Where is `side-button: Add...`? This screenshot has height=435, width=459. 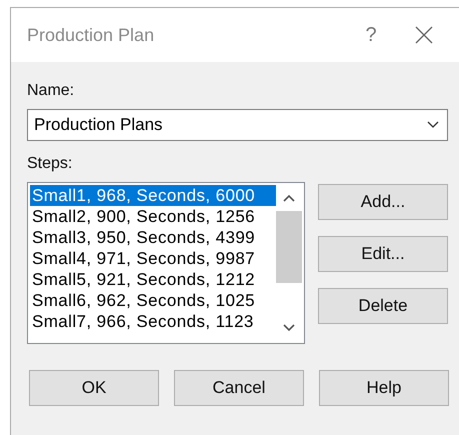 side-button: Add... is located at coordinates (383, 202).